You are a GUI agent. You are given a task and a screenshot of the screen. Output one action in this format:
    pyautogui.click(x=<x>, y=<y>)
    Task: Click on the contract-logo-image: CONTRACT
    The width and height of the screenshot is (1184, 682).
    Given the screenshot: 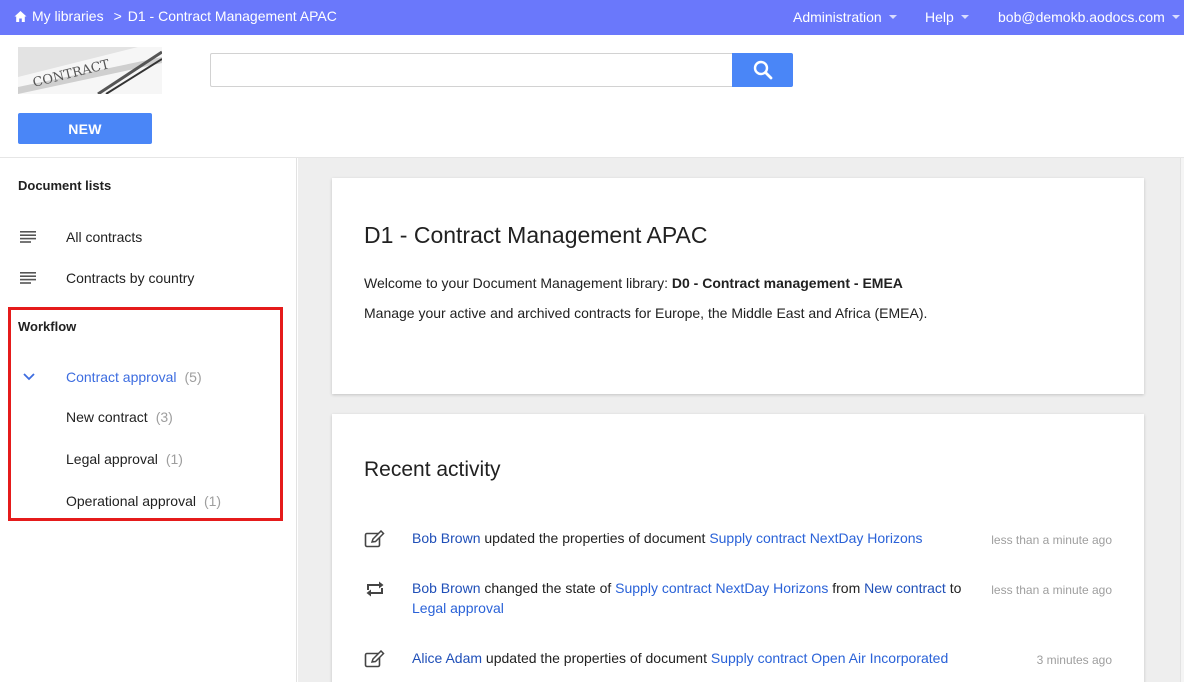 What is the action you would take?
    pyautogui.click(x=90, y=70)
    